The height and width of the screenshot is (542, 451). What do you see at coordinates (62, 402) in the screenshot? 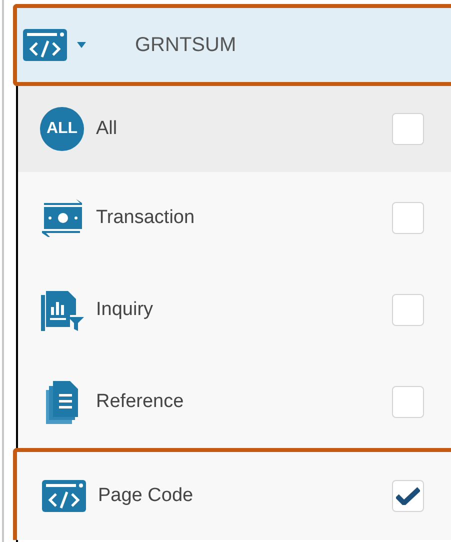
I see `document-stack-icon` at bounding box center [62, 402].